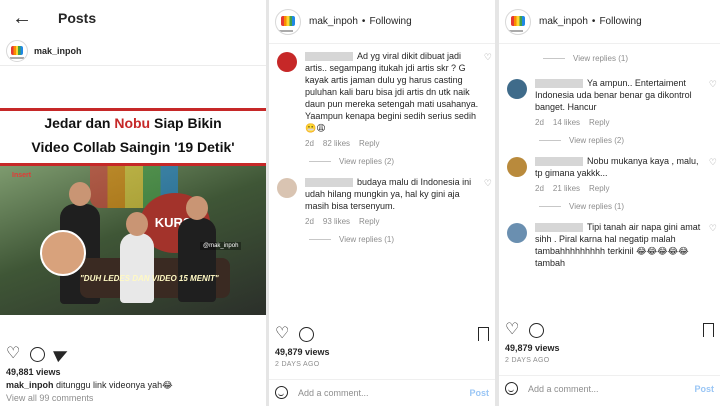  Describe the element at coordinates (22, 175) in the screenshot. I see `image-source-label: Insert` at that location.